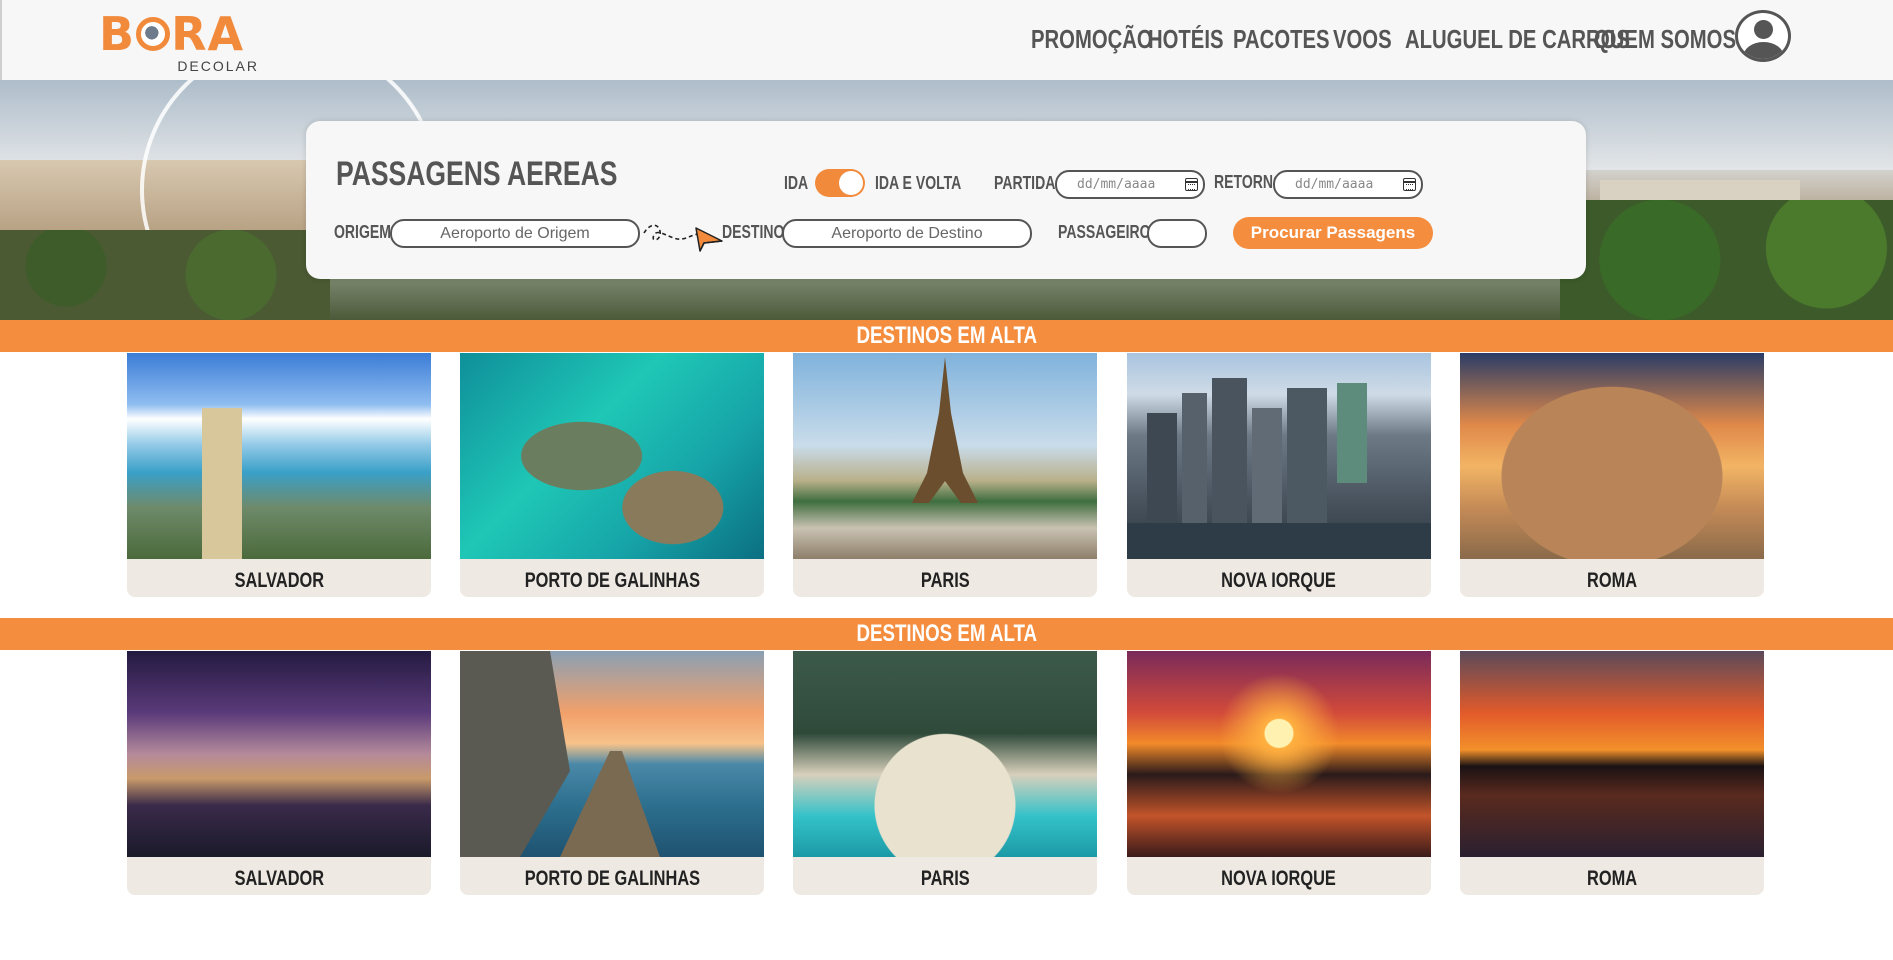 Image resolution: width=1893 pixels, height=960 pixels. What do you see at coordinates (1196, 39) in the screenshot?
I see `nav-hoteis: HOTÉIS` at bounding box center [1196, 39].